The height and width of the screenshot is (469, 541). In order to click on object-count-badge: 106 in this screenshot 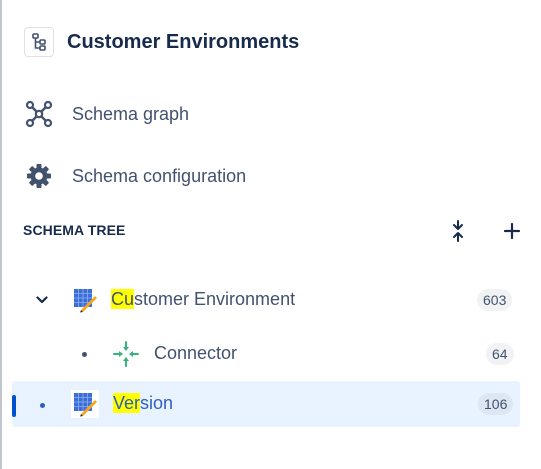, I will do `click(496, 404)`.